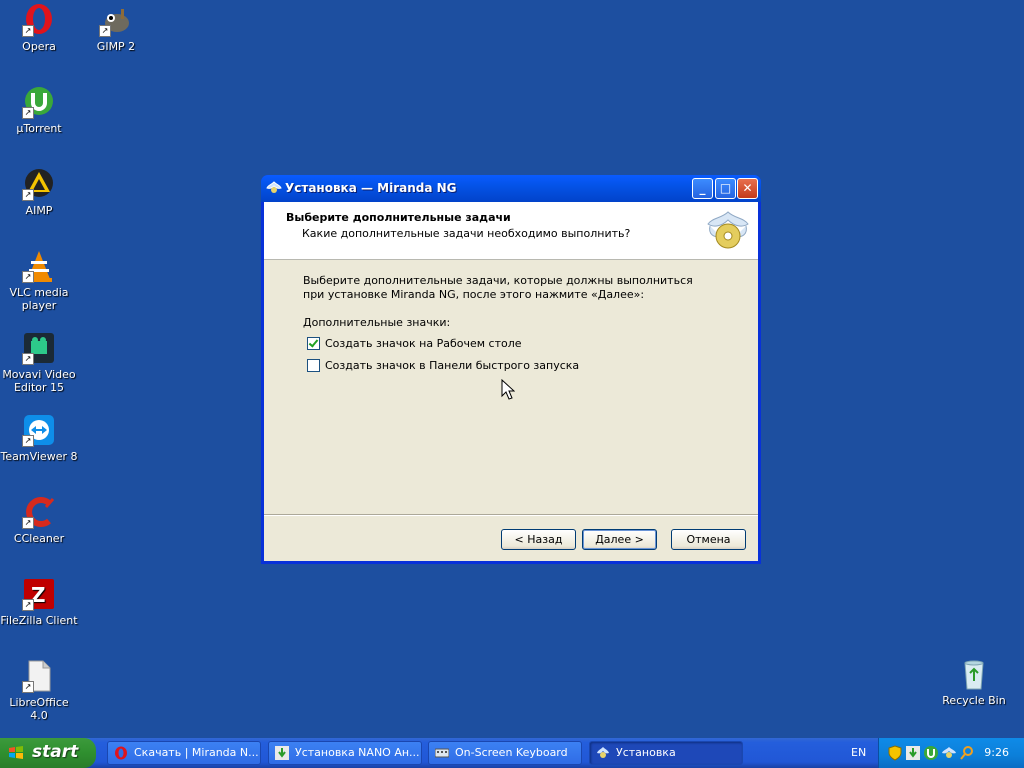 Image resolution: width=1024 pixels, height=768 pixels. I want to click on vlc-icon: ↗, so click(39, 266).